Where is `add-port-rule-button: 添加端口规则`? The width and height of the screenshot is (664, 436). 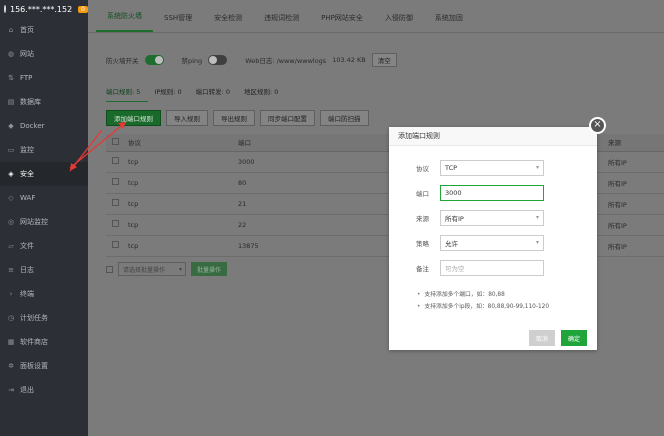
add-port-rule-button: 添加端口规则 is located at coordinates (133, 118).